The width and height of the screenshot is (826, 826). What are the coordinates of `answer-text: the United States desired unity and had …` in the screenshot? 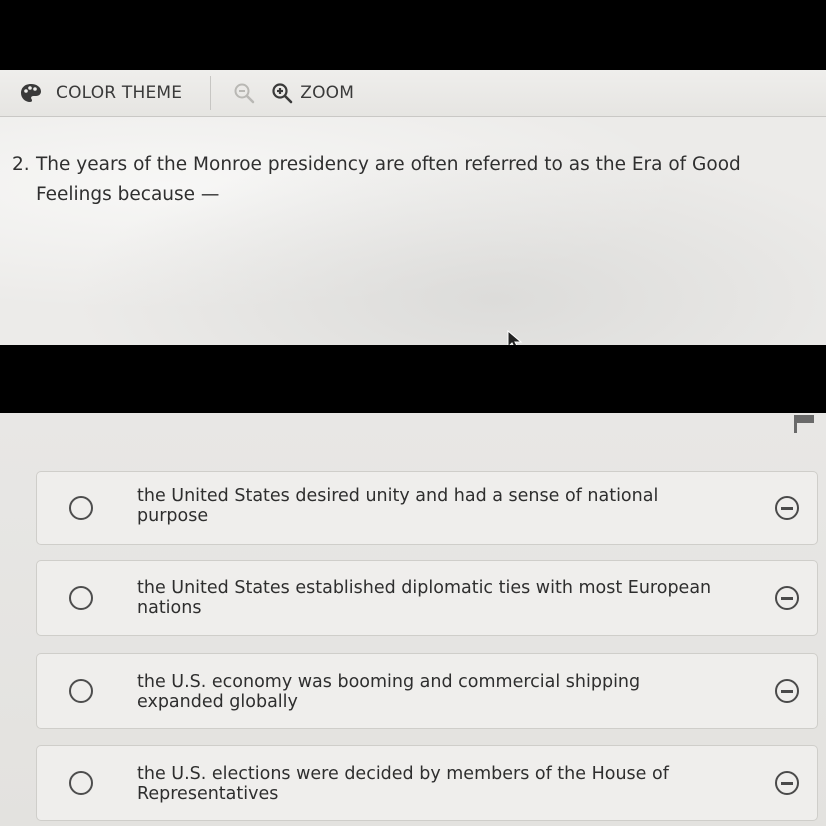 It's located at (398, 506).